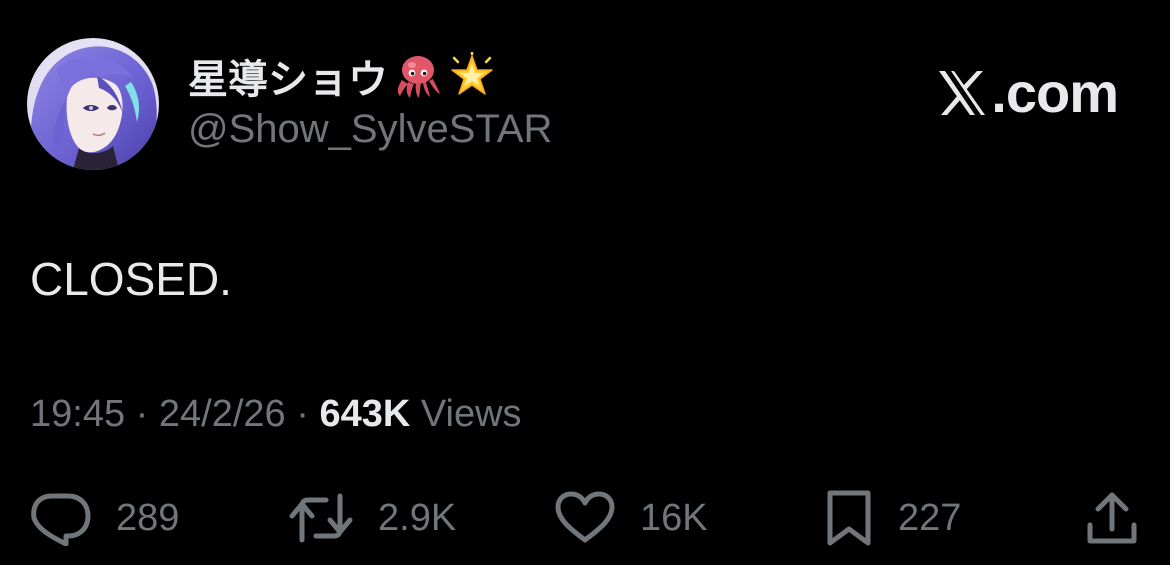  Describe the element at coordinates (418, 76) in the screenshot. I see `octopus-emoji-icon` at that location.